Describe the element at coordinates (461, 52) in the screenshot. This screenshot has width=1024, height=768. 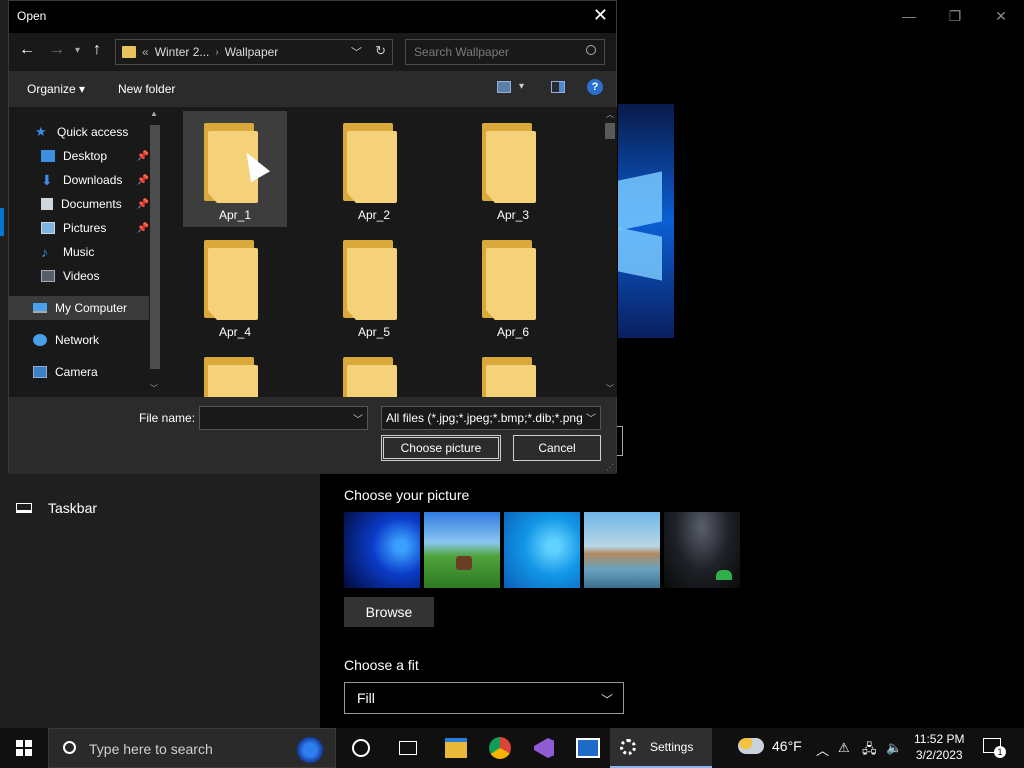
I see `search-placeholder: Search Wallpaper` at that location.